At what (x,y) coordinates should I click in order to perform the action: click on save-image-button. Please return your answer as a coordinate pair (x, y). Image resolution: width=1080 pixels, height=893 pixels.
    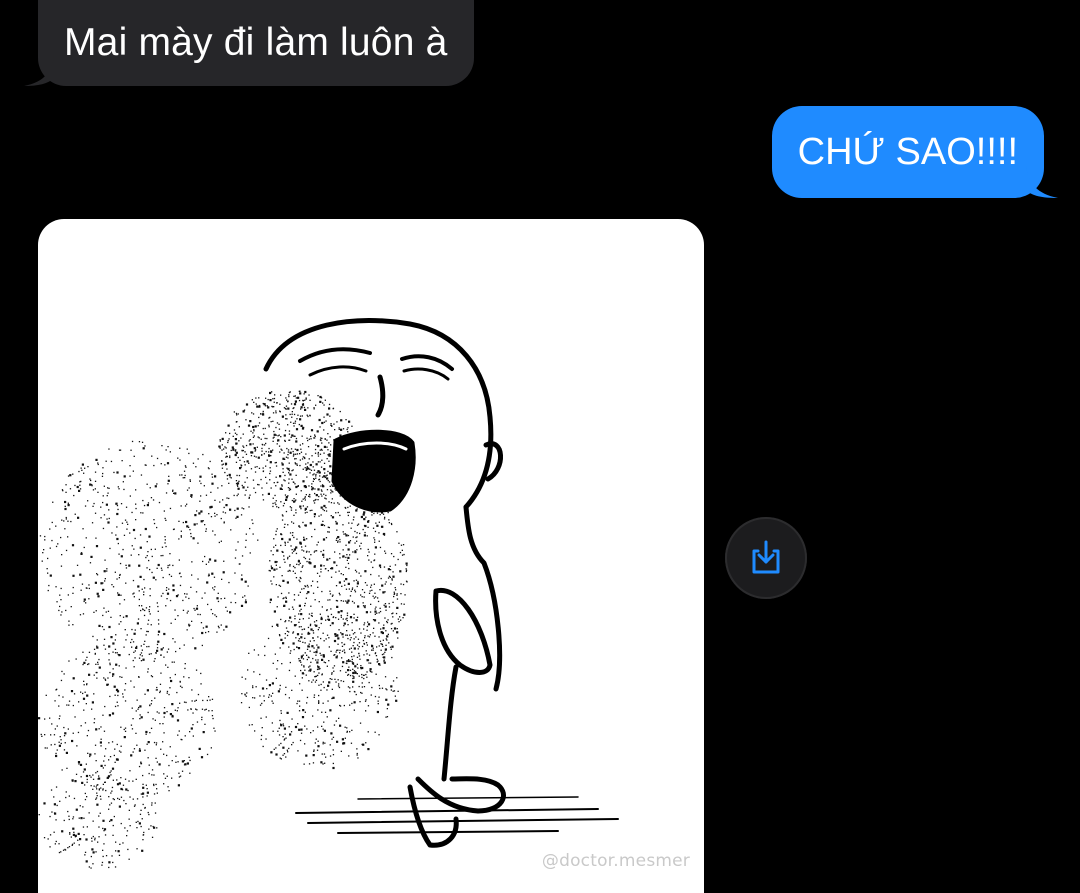
    Looking at the image, I should click on (766, 558).